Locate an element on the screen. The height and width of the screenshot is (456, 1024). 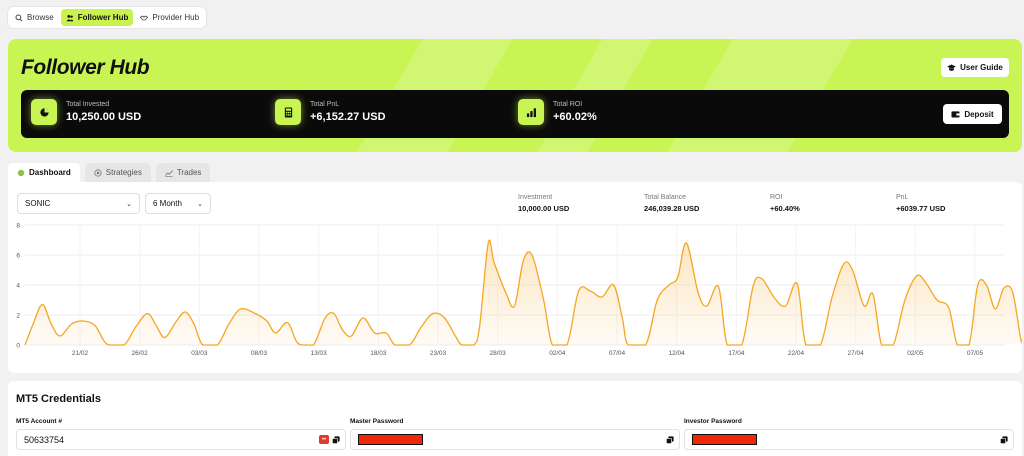
x-tick-label: 02/04 is located at coordinates (557, 353).